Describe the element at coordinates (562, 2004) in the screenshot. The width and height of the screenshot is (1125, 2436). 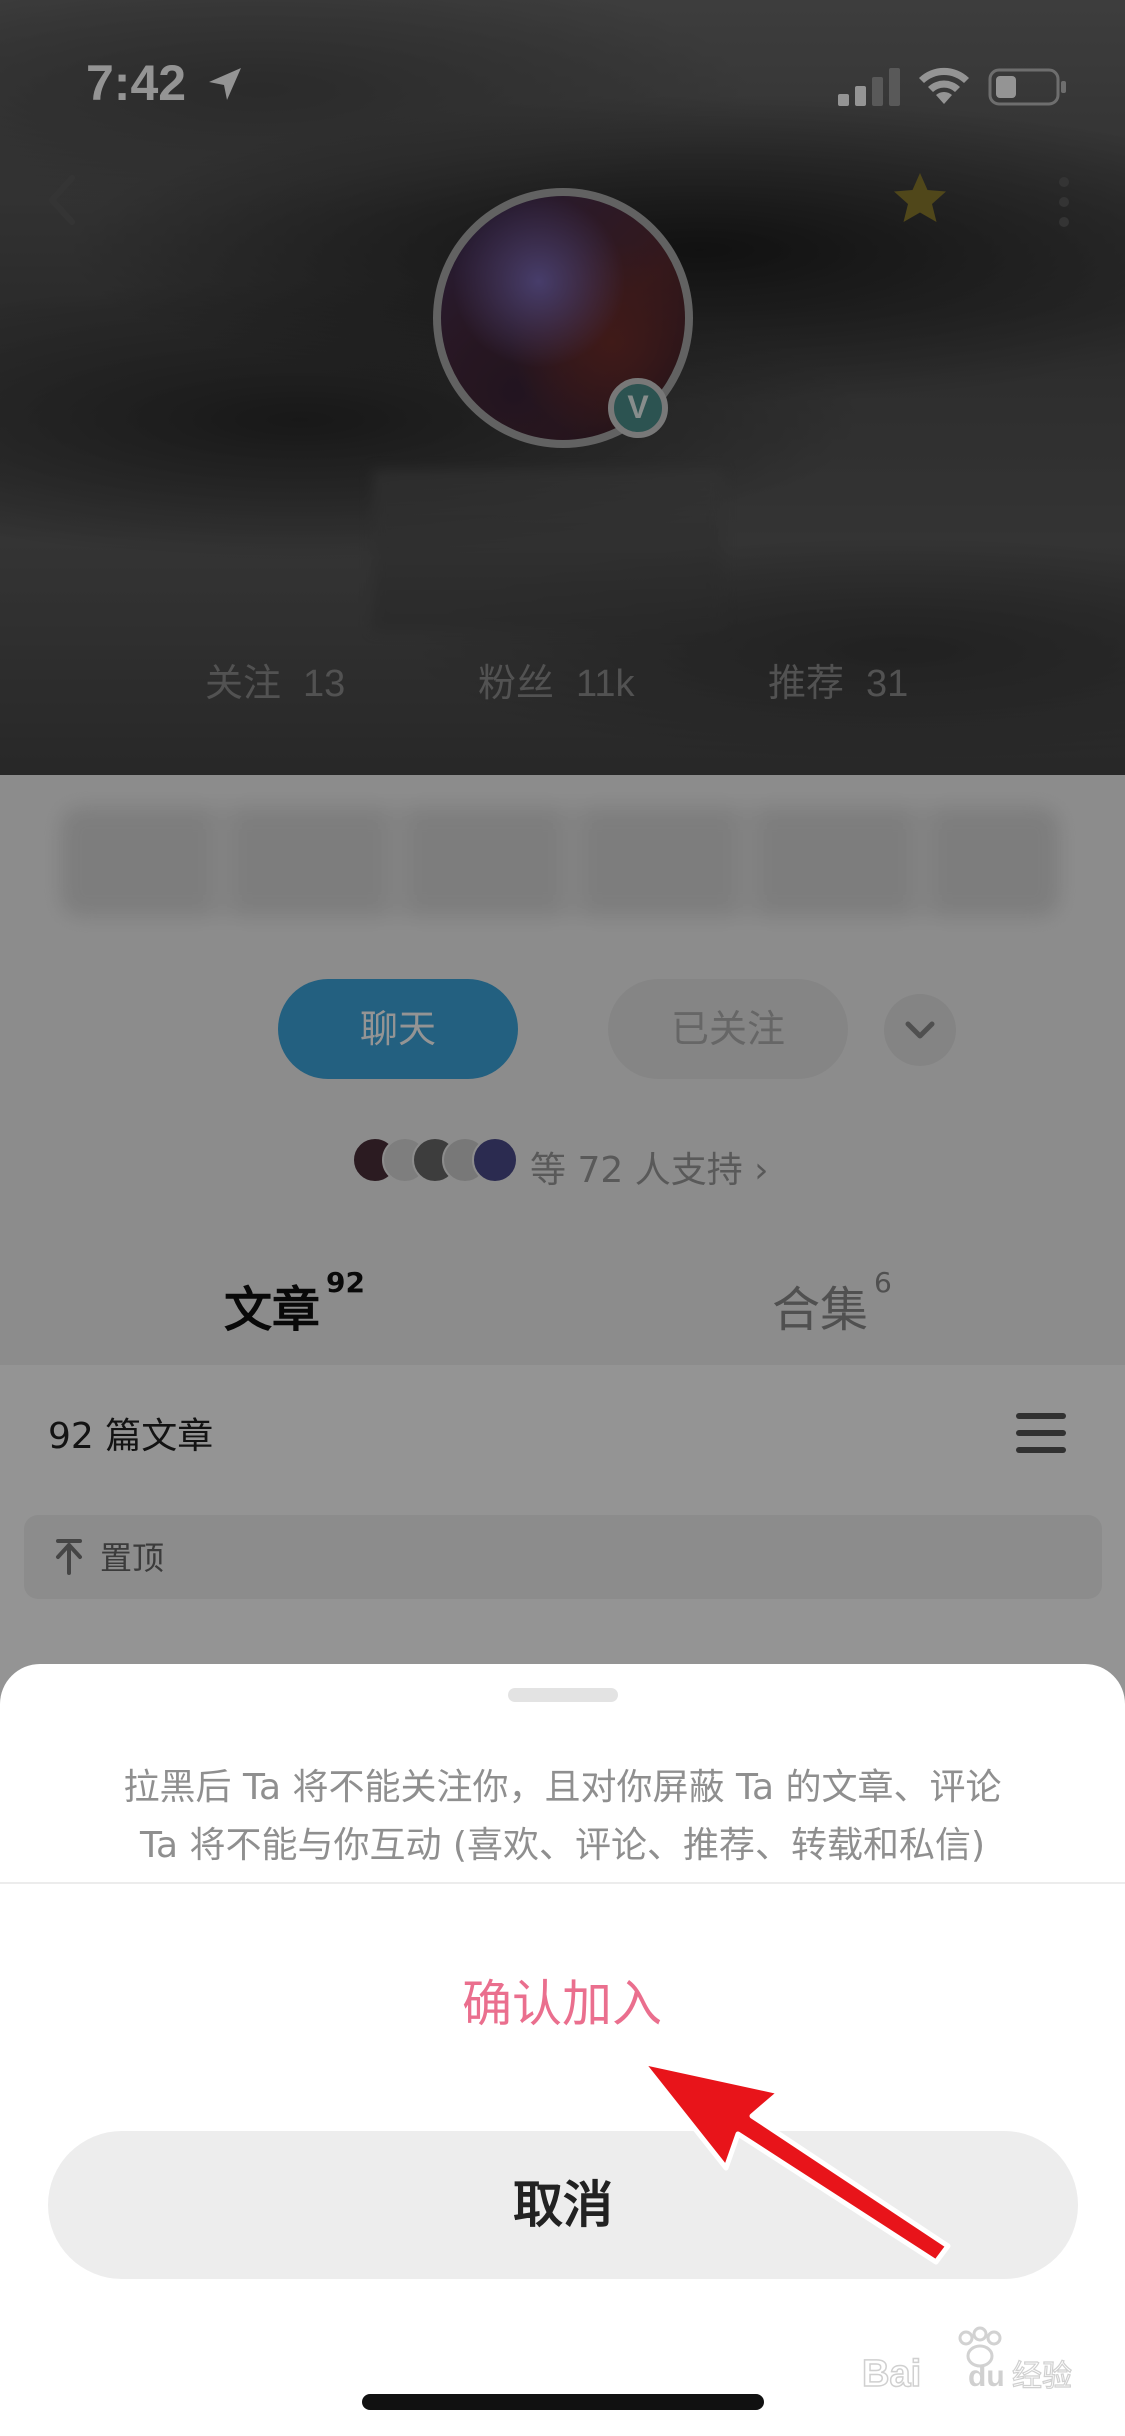
I see `confirm-add-button: 确认加入` at that location.